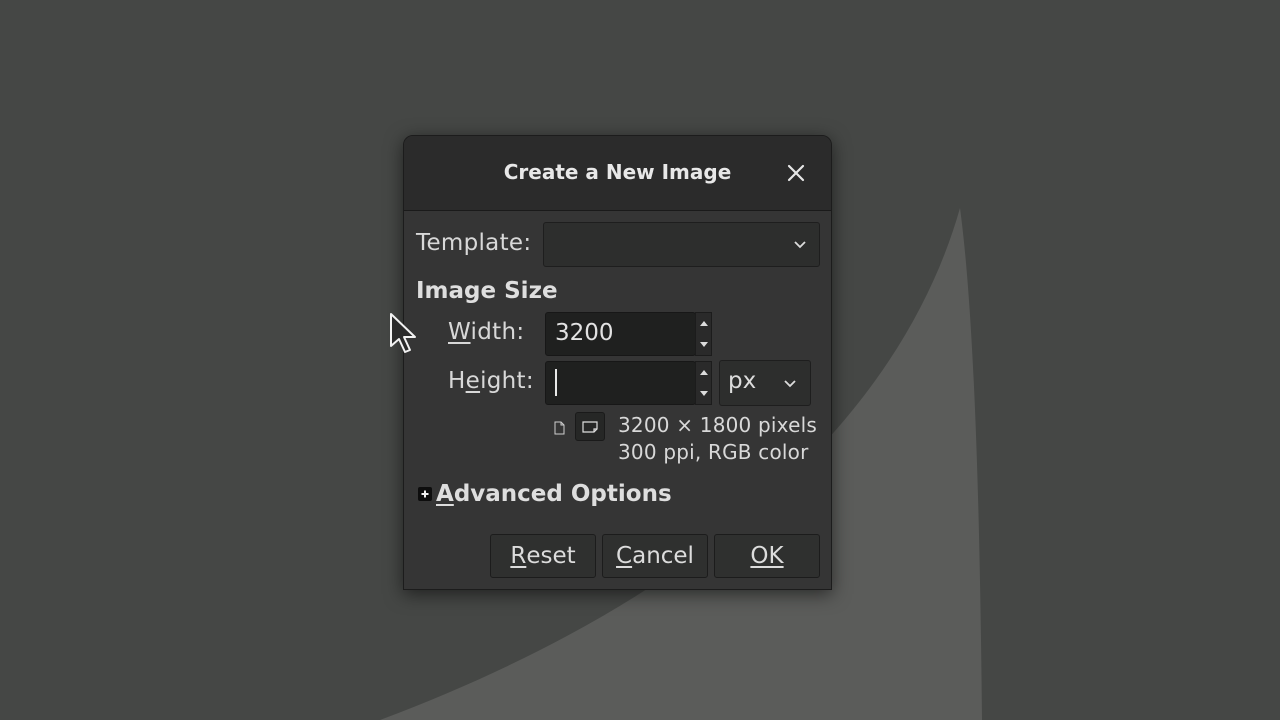  Describe the element at coordinates (403, 333) in the screenshot. I see `mouse-pointer-icon` at that location.